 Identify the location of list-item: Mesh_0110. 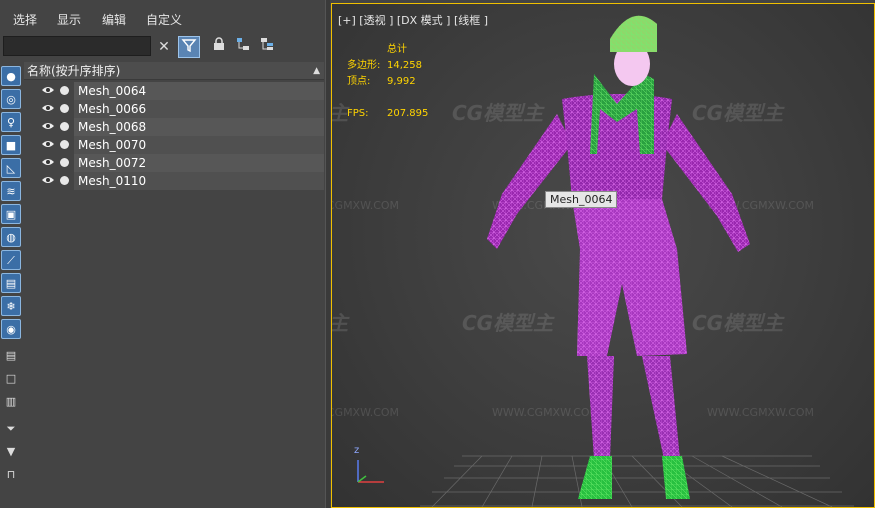
(173, 181).